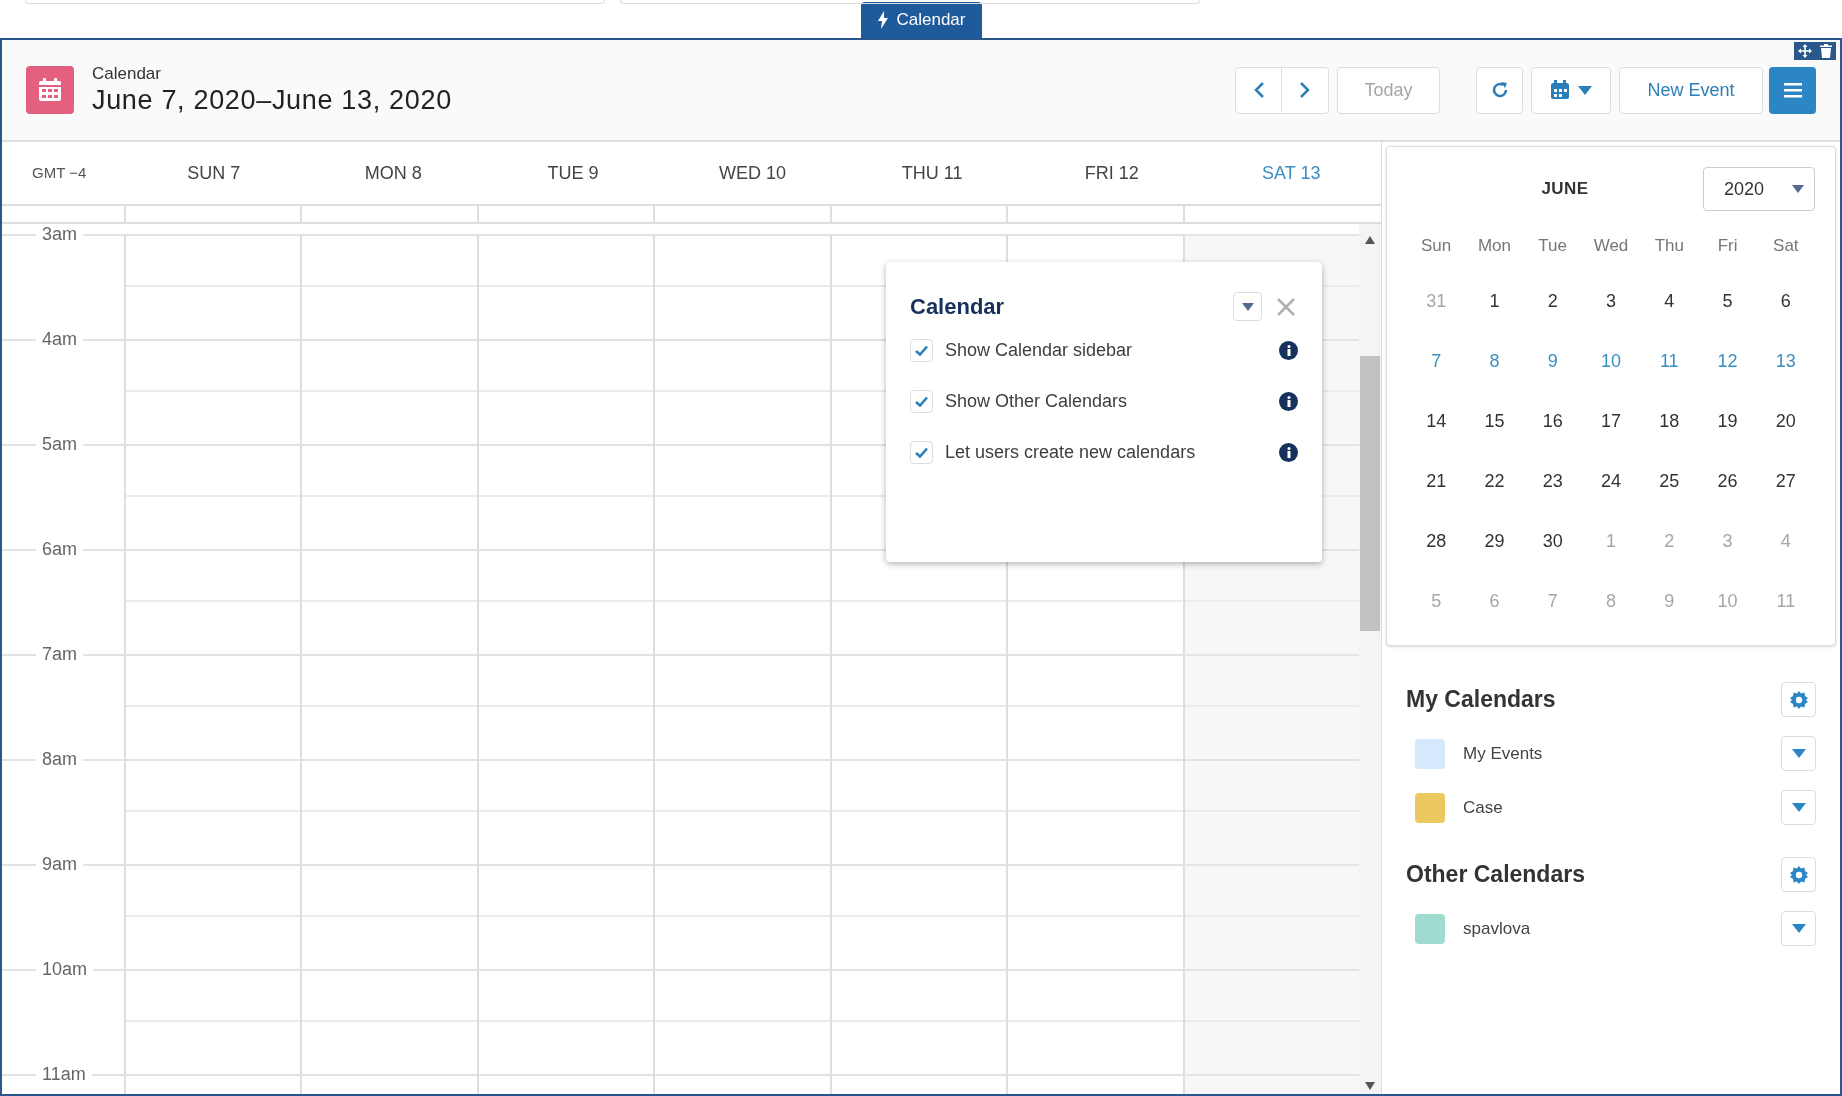  What do you see at coordinates (1805, 51) in the screenshot?
I see `move-icon` at bounding box center [1805, 51].